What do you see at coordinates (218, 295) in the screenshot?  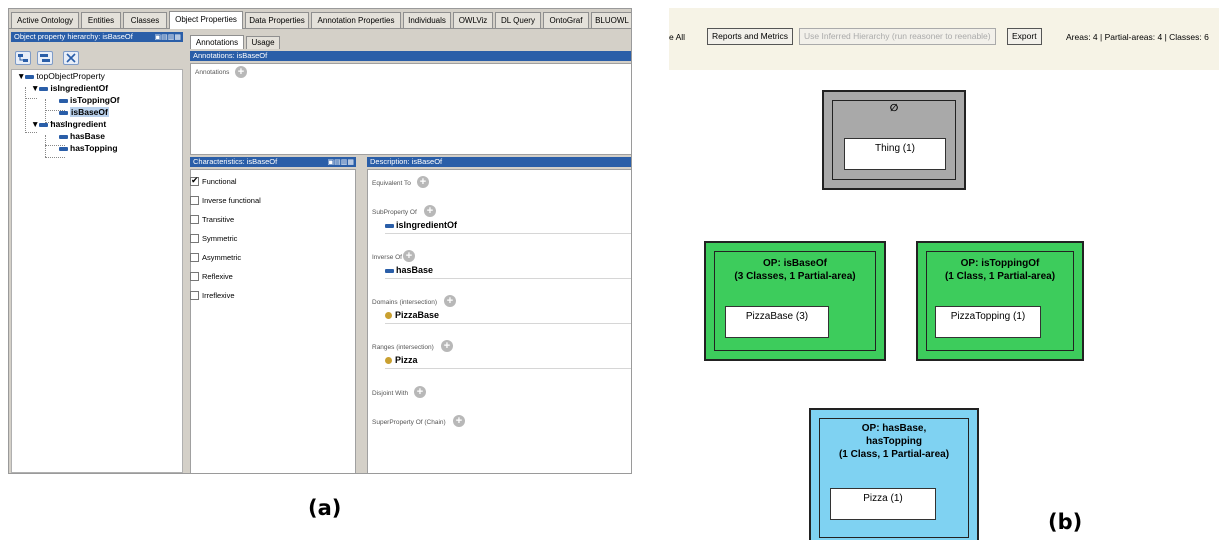 I see `irreflexive-label: Irreflexive` at bounding box center [218, 295].